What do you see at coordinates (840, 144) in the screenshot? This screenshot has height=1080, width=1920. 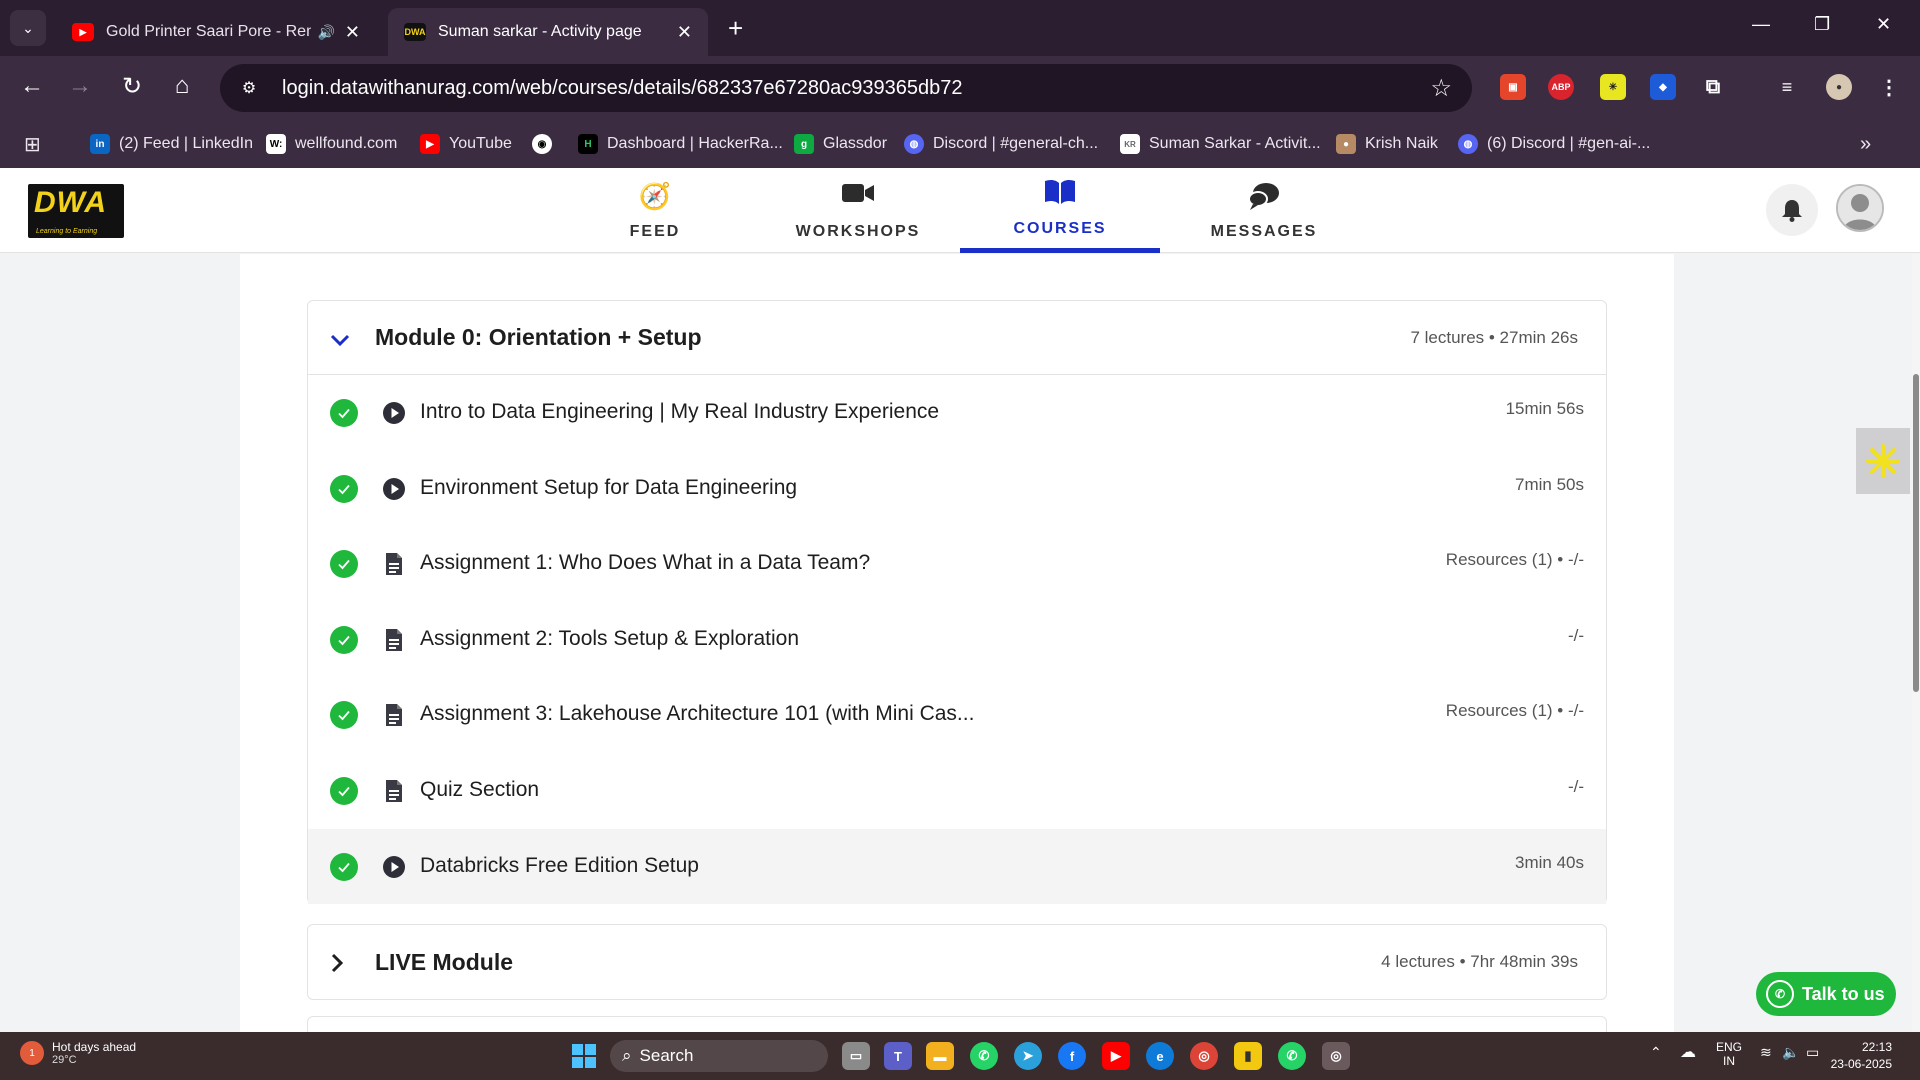 I see `bookmark-glassdoor: g Glassdor` at bounding box center [840, 144].